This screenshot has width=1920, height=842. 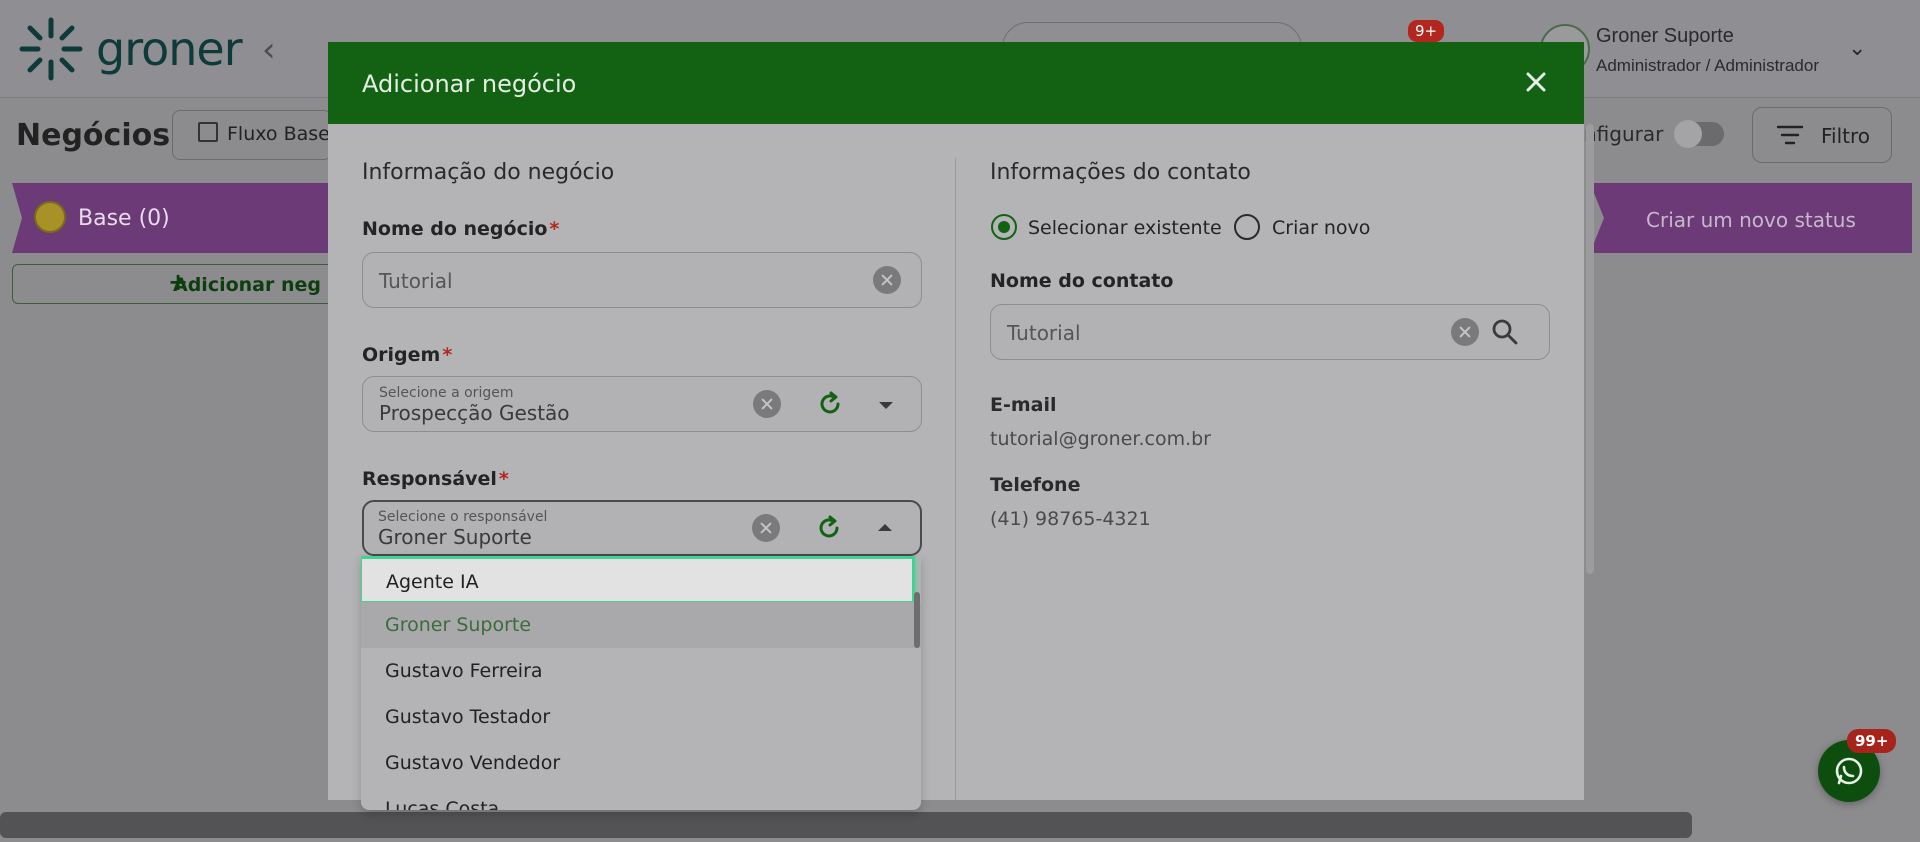 What do you see at coordinates (641, 798) in the screenshot?
I see `list-item: Lucas Costa` at bounding box center [641, 798].